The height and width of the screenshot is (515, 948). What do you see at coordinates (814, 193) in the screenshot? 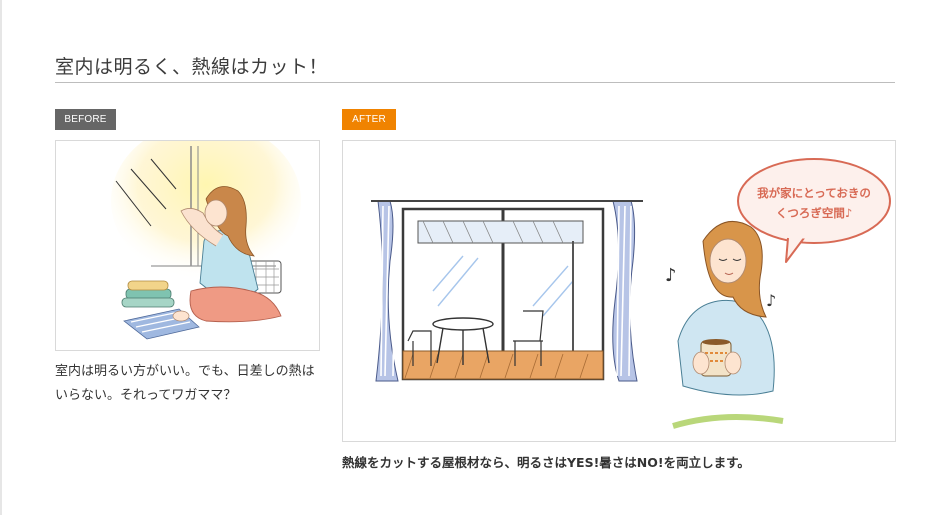
I see `bubble-line1: 我が家にとっておきの` at bounding box center [814, 193].